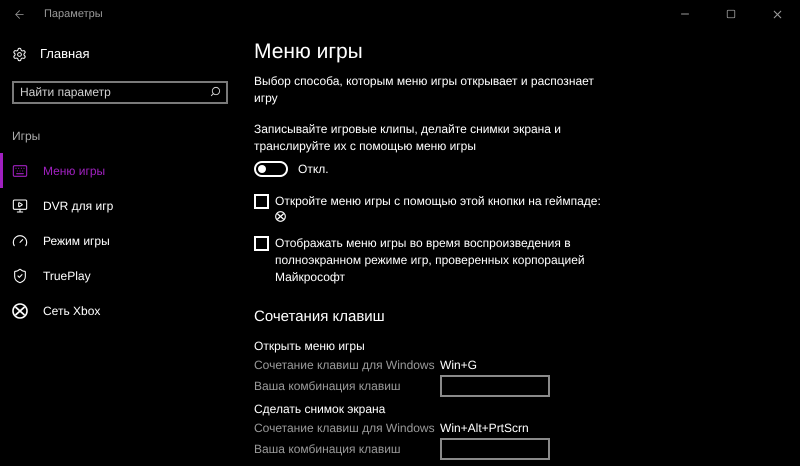 The image size is (800, 466). I want to click on monitor-icon, so click(20, 206).